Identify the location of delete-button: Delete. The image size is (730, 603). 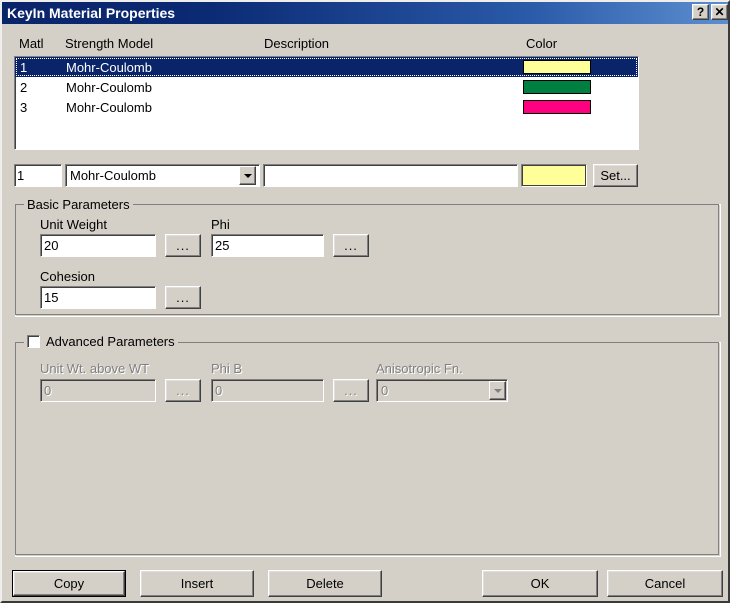
(325, 583).